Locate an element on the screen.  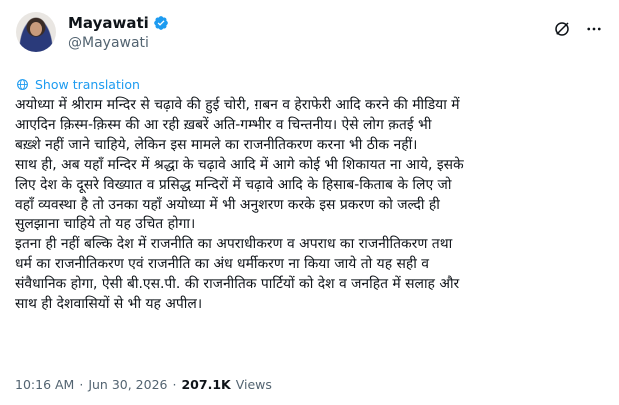
show-translation-link: Show translation is located at coordinates (78, 84).